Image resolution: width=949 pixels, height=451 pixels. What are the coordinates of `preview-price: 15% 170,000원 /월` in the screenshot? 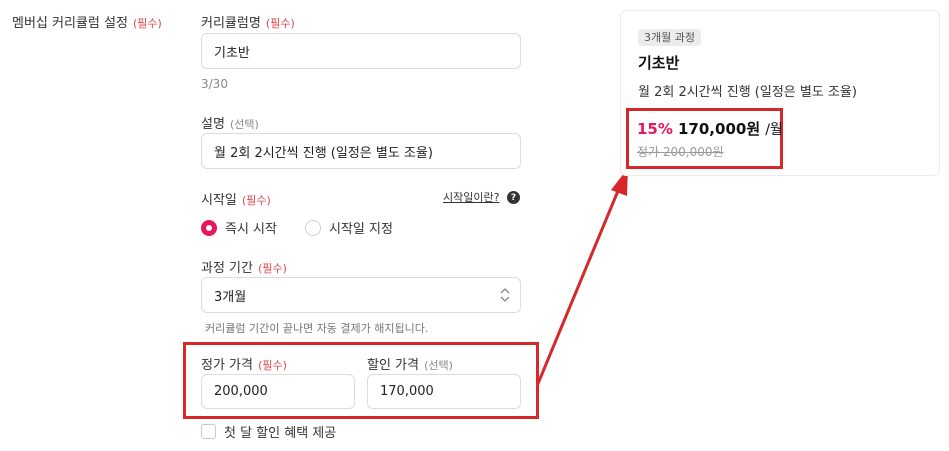 It's located at (710, 128).